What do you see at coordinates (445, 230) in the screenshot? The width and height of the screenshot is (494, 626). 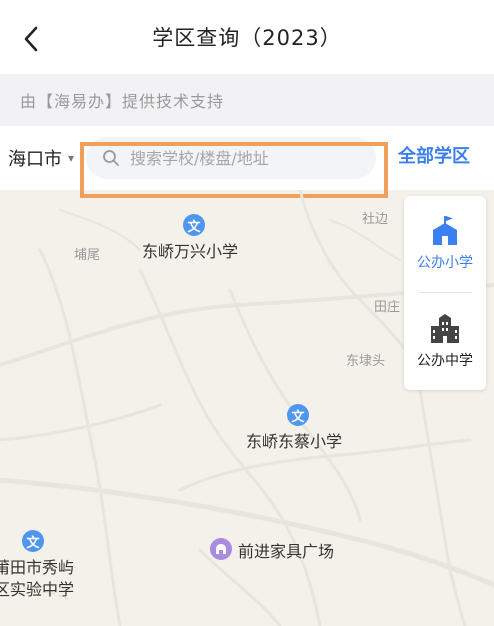 I see `school-icon` at bounding box center [445, 230].